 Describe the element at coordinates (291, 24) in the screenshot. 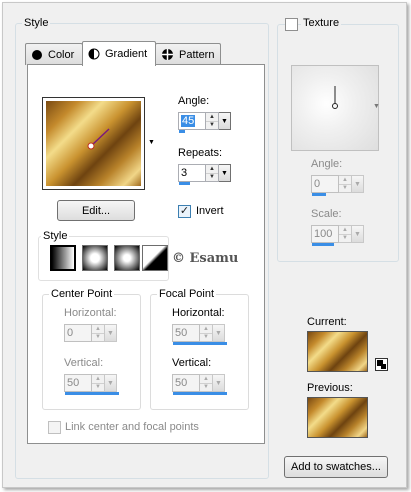

I see `texture-checkbox` at that location.